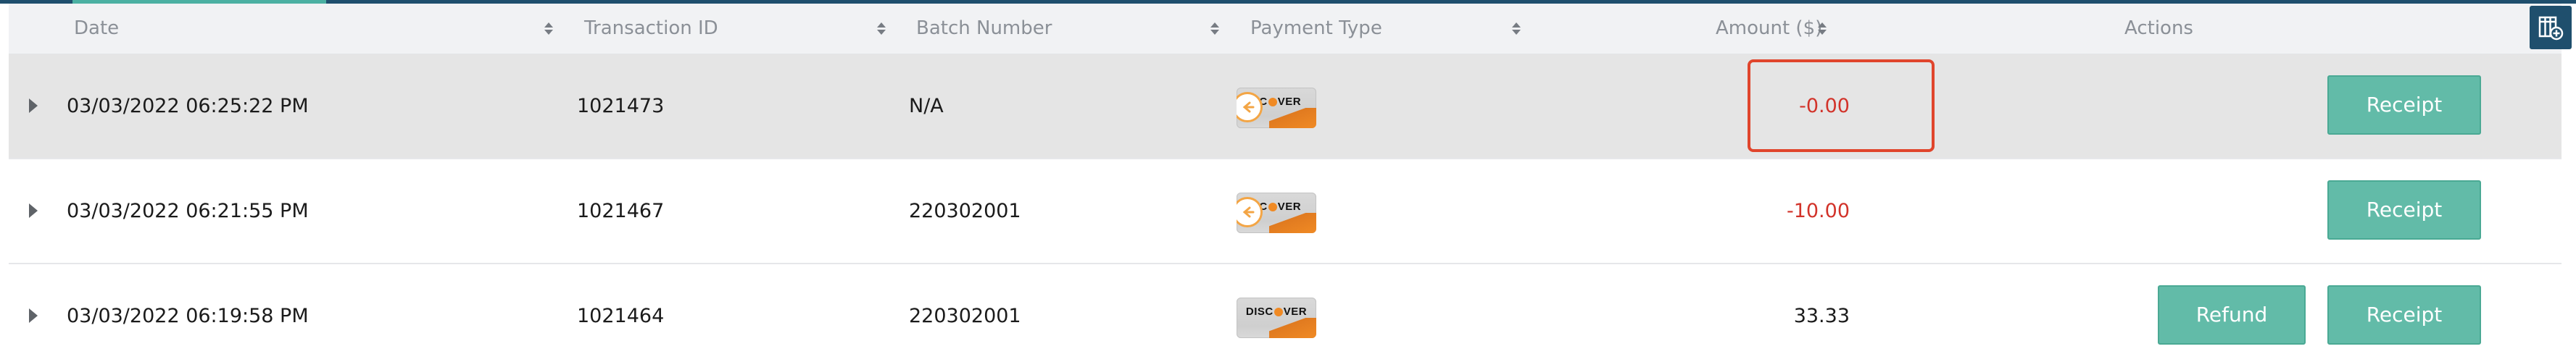 This screenshot has height=362, width=2576. What do you see at coordinates (1316, 29) in the screenshot?
I see `column-header-payment-type: Payment Type` at bounding box center [1316, 29].